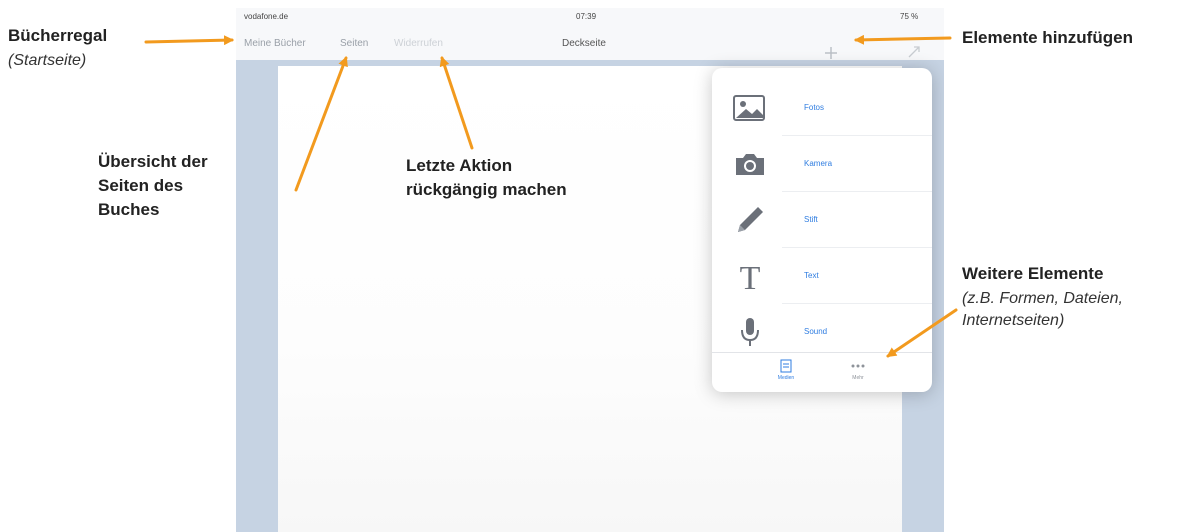  I want to click on arrow-to-add, so click(903, 39).